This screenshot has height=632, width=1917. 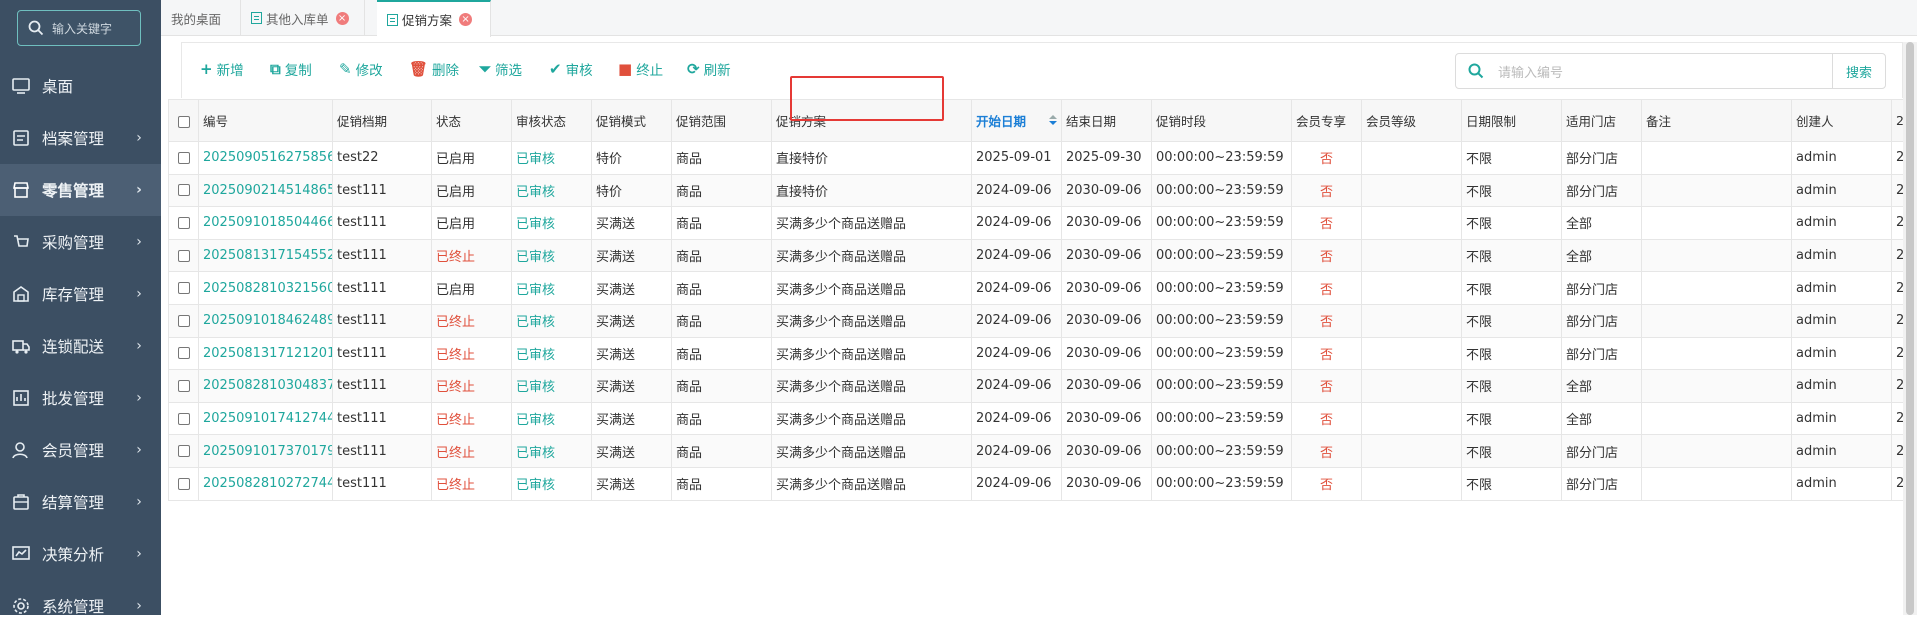 What do you see at coordinates (80, 86) in the screenshot?
I see `sidebar-item-monitor: 桌面` at bounding box center [80, 86].